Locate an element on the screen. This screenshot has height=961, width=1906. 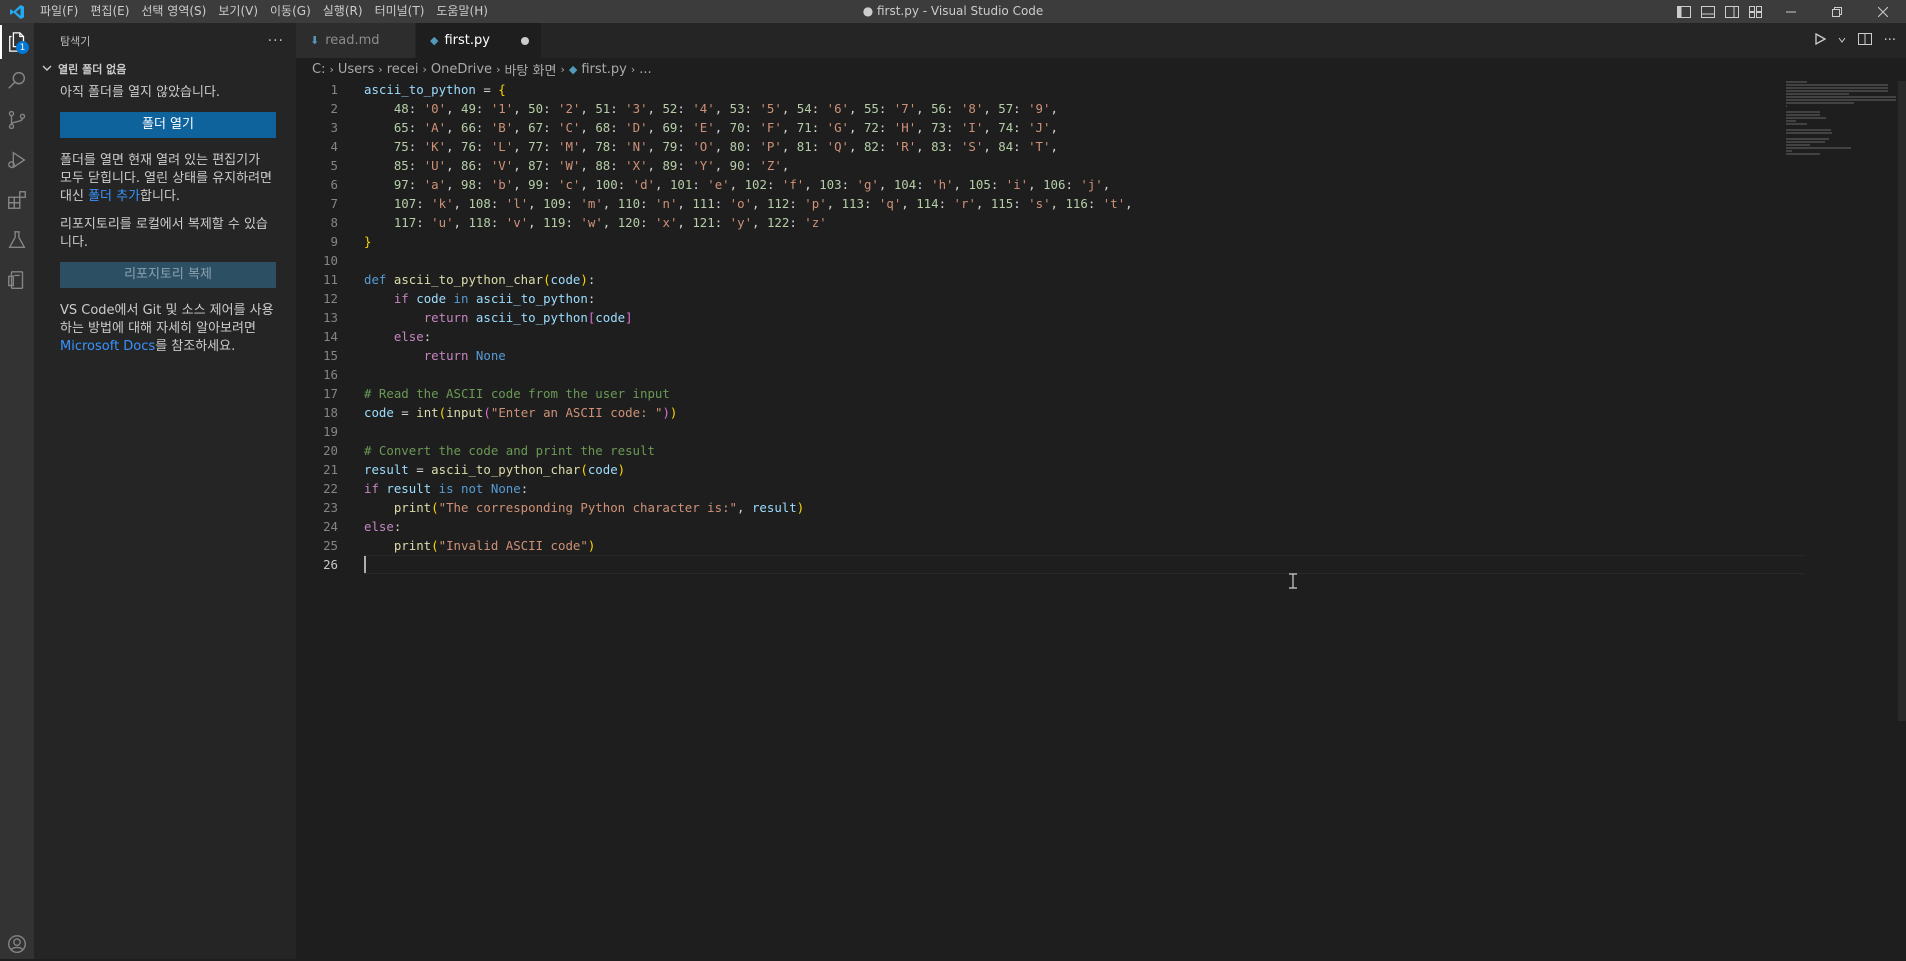
explorer-icon: 1 is located at coordinates (17, 42).